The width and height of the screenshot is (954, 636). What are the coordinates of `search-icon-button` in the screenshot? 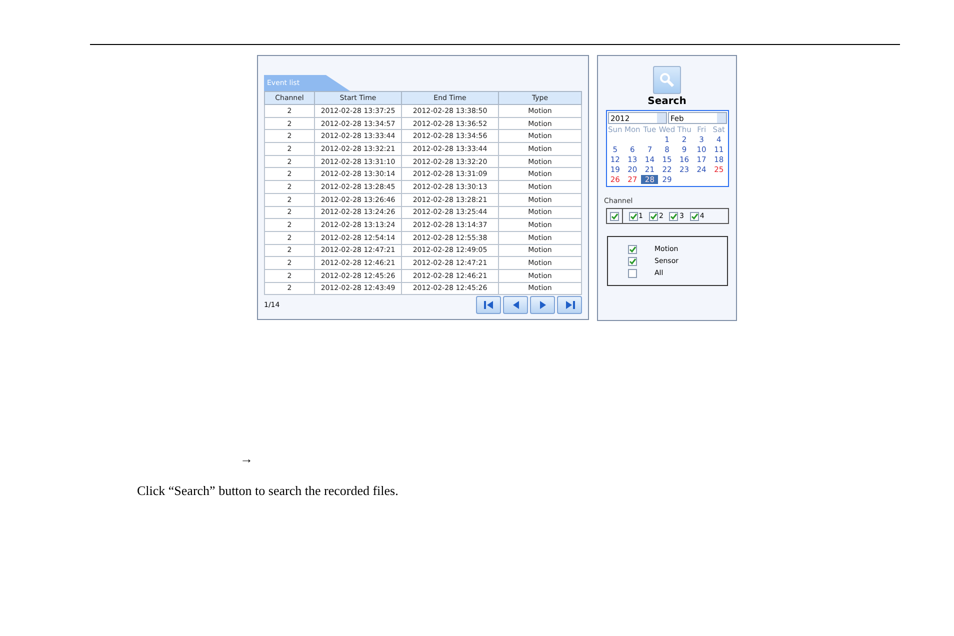 It's located at (667, 80).